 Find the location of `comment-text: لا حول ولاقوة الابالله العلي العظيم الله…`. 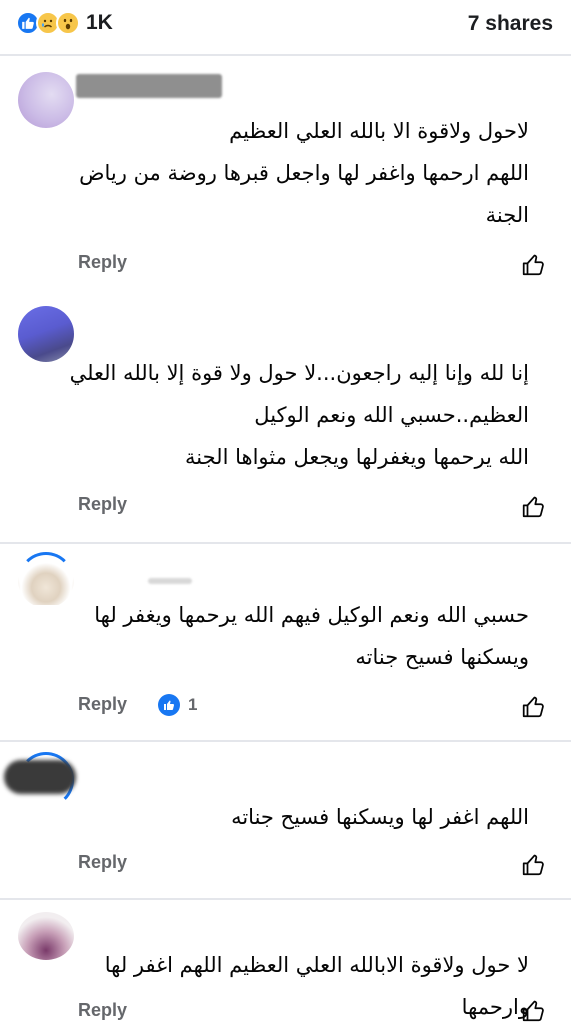

comment-text: لا حول ولاقوة الابالله العلي العظيم الله… is located at coordinates (294, 984).